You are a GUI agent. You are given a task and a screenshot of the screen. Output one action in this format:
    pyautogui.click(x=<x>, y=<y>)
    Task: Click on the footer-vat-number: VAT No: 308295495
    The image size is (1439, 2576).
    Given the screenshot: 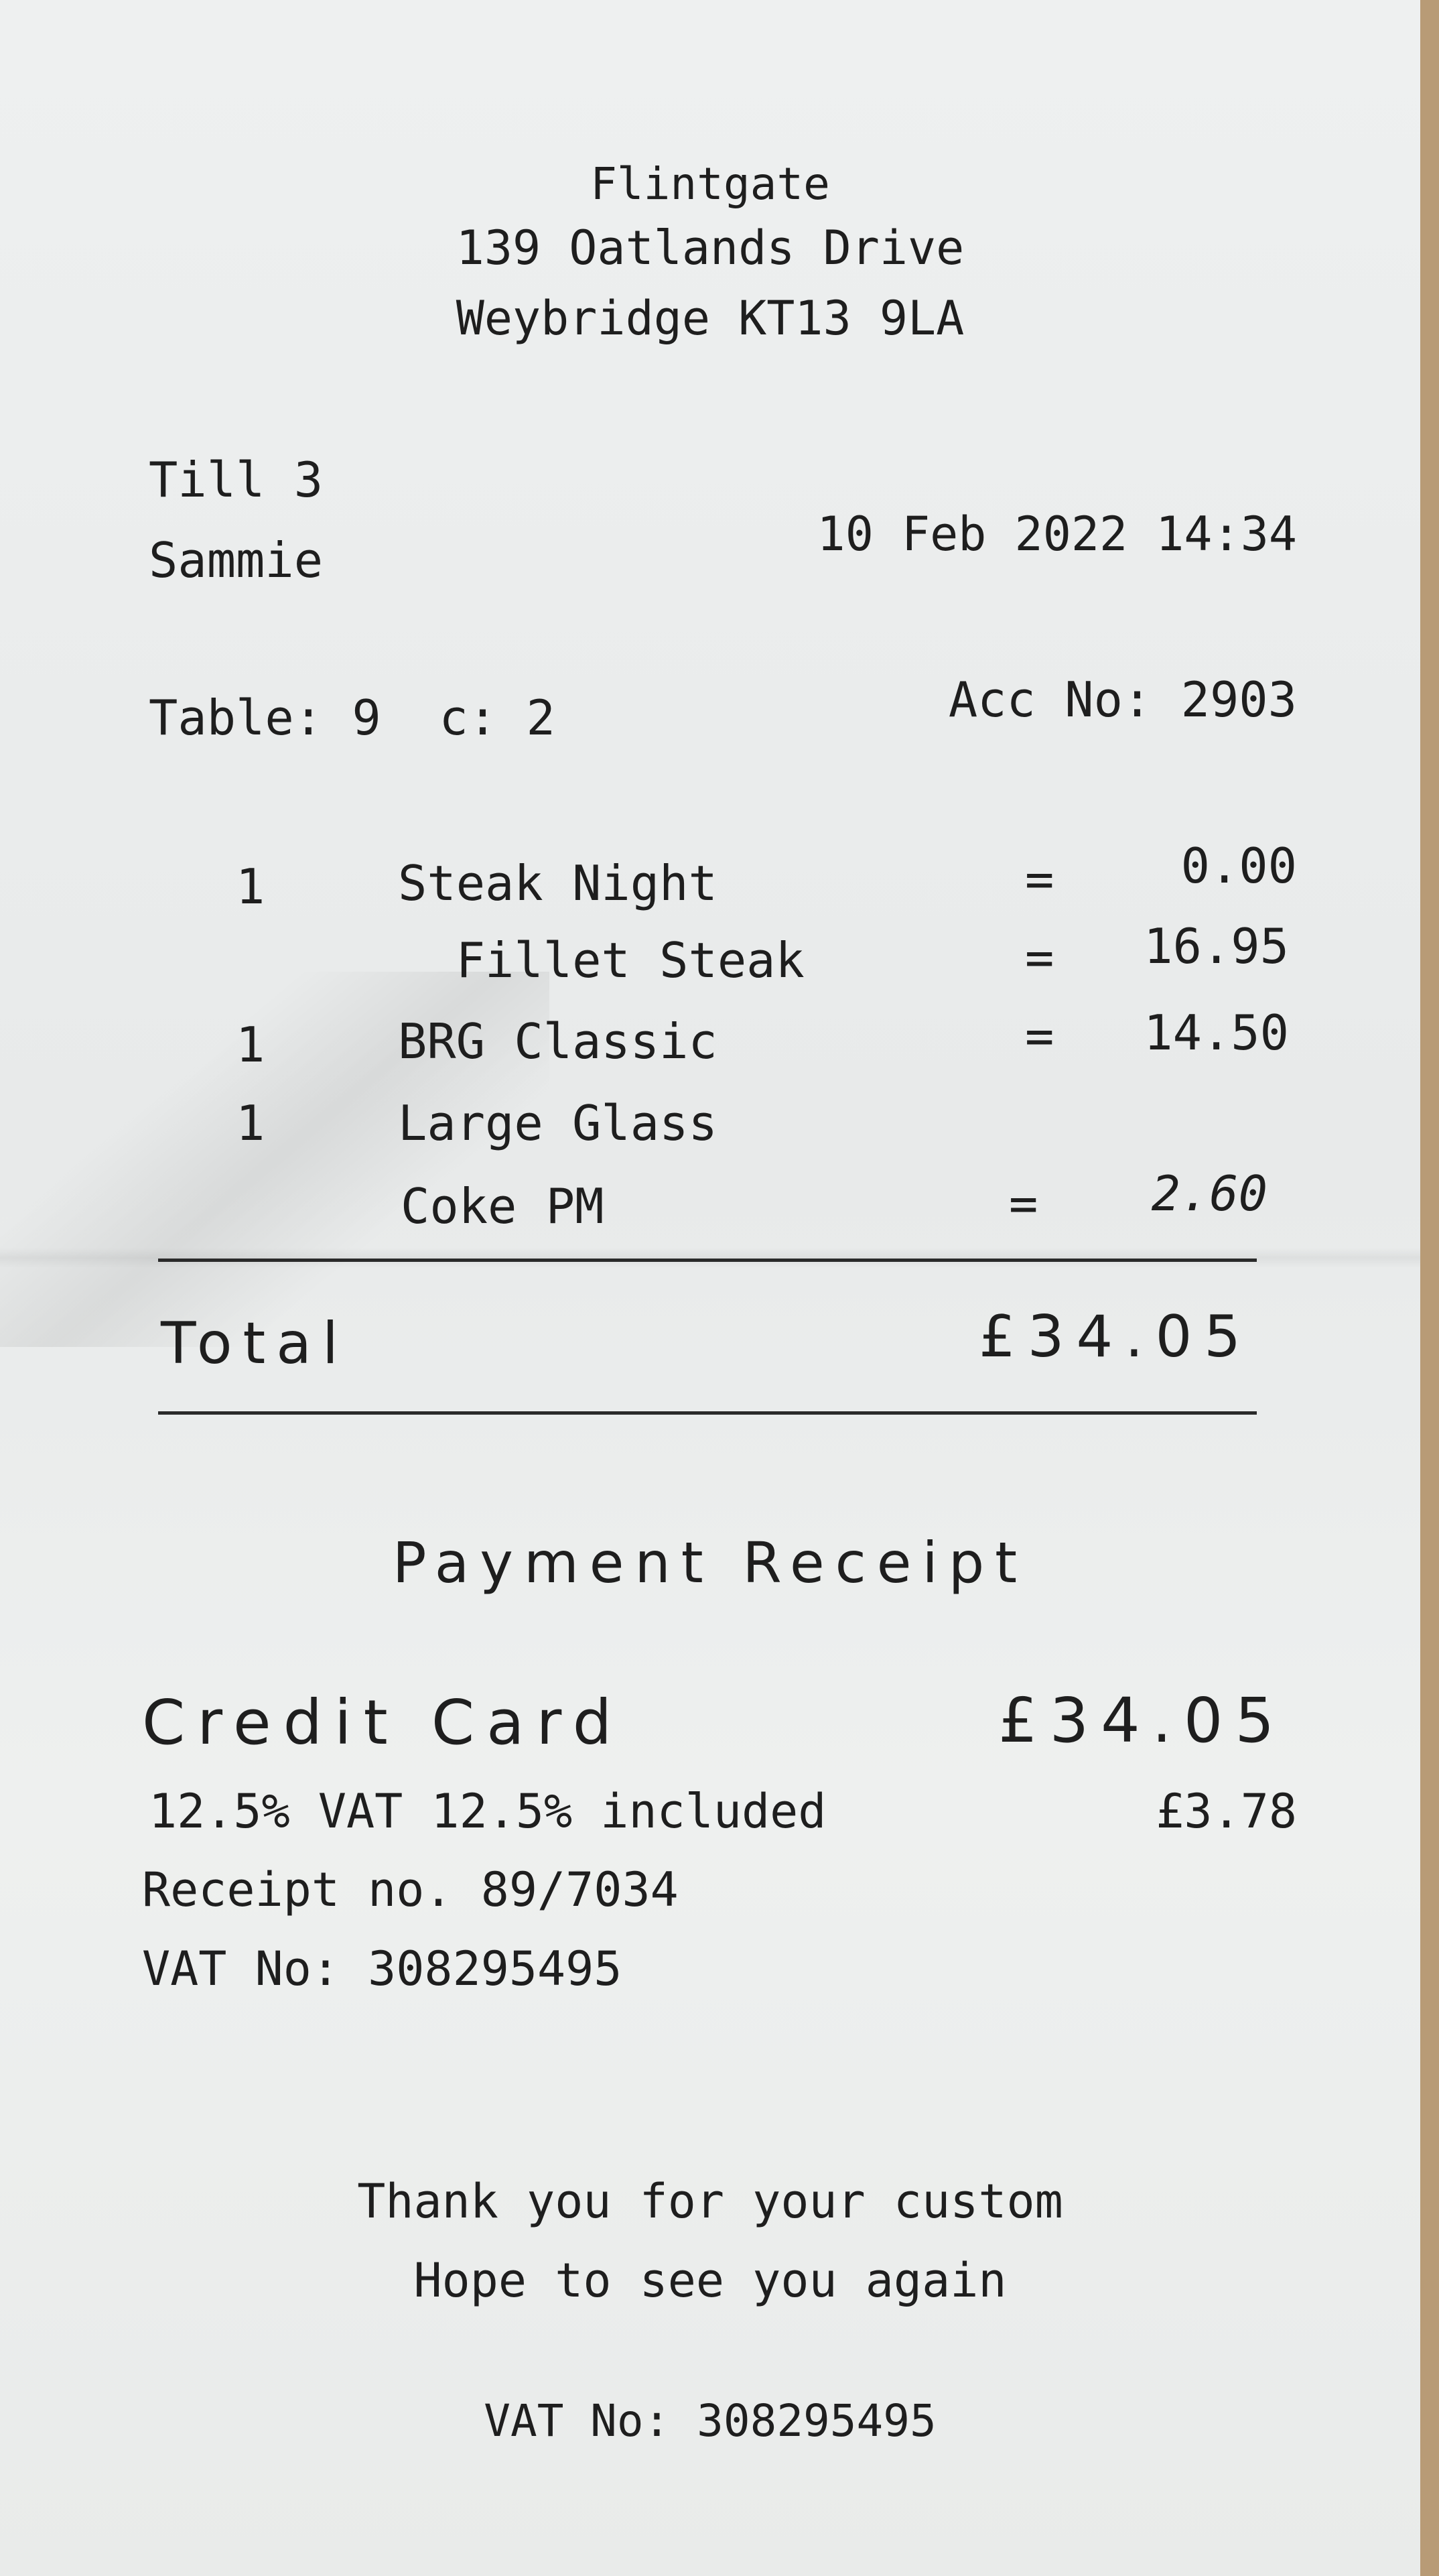 What is the action you would take?
    pyautogui.click(x=710, y=2421)
    